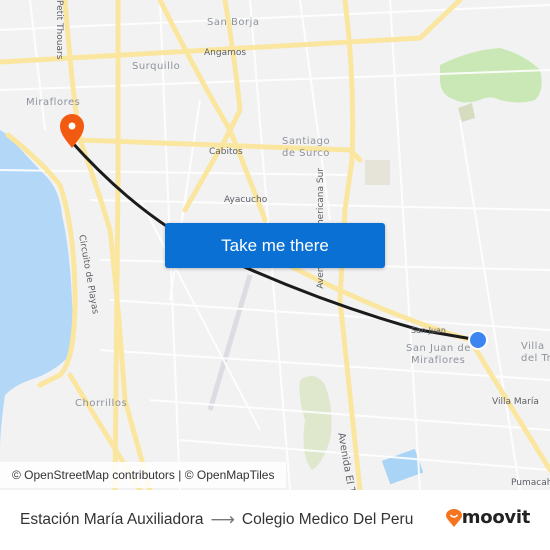 This screenshot has width=550, height=550. I want to click on sea, so click(36, 290).